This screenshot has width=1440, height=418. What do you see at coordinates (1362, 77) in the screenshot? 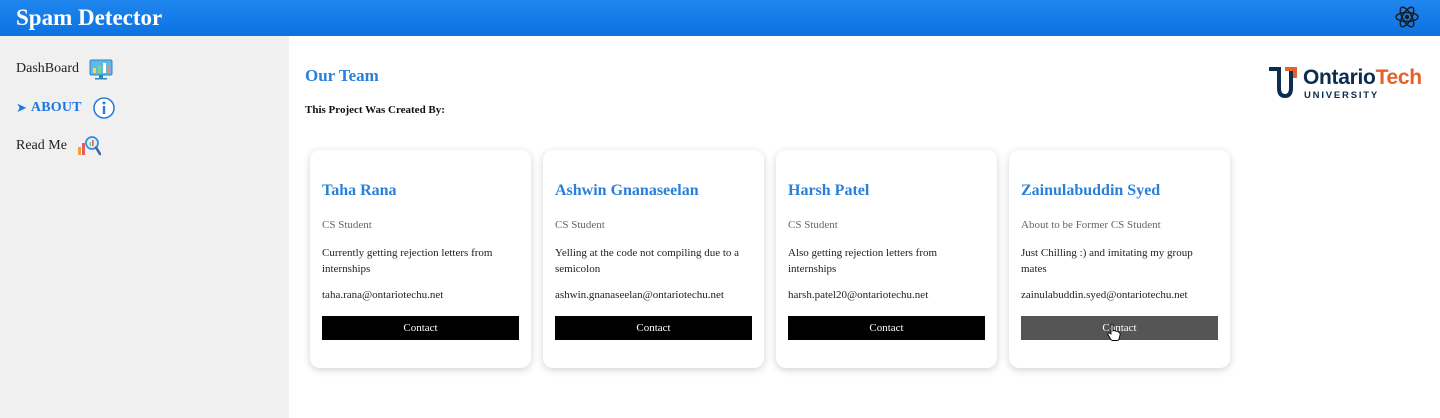
I see `logo-wordmark: OntarioTech` at bounding box center [1362, 77].